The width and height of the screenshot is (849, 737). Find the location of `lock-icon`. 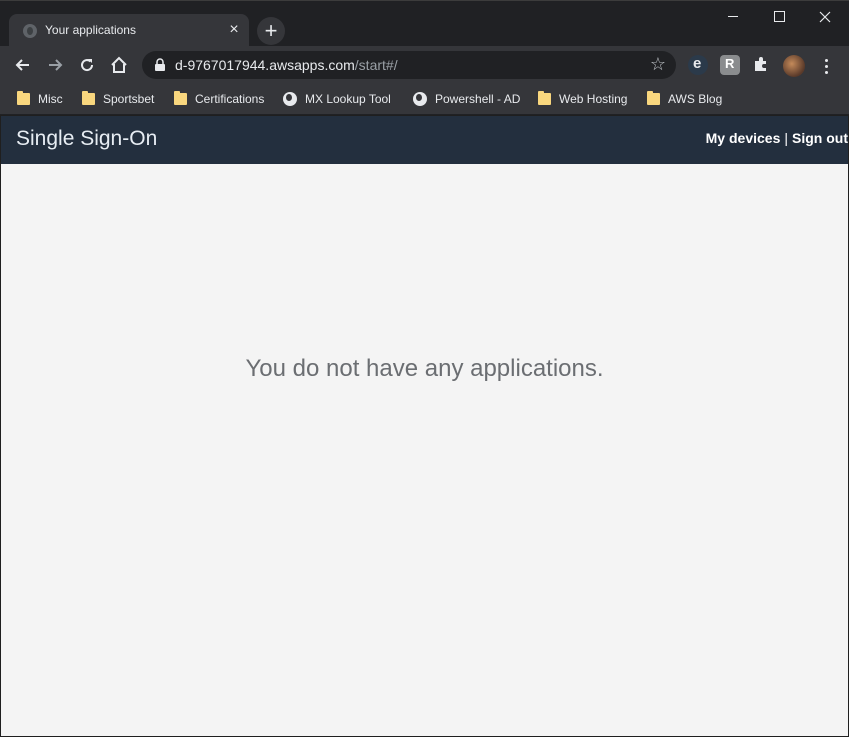

lock-icon is located at coordinates (160, 64).